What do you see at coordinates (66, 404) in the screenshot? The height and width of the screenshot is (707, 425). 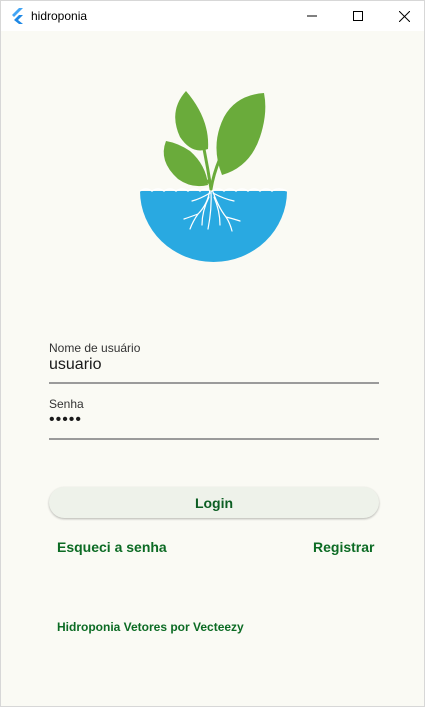 I see `password-label: Senha` at bounding box center [66, 404].